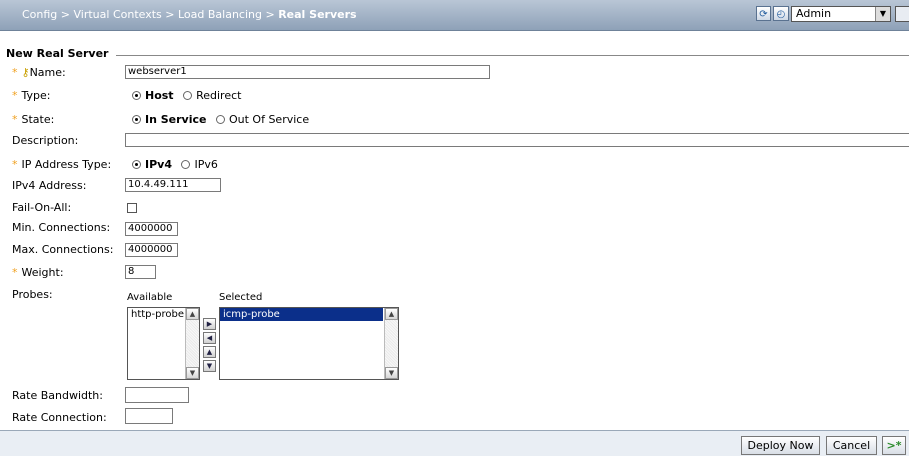  I want to click on ip-type-radio-group: IPv4 IPv6, so click(175, 164).